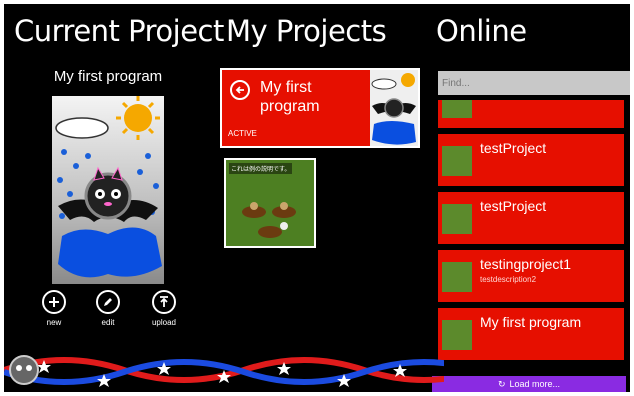 This screenshot has width=634, height=396. Describe the element at coordinates (481, 31) in the screenshot. I see `online-header: Online` at that location.